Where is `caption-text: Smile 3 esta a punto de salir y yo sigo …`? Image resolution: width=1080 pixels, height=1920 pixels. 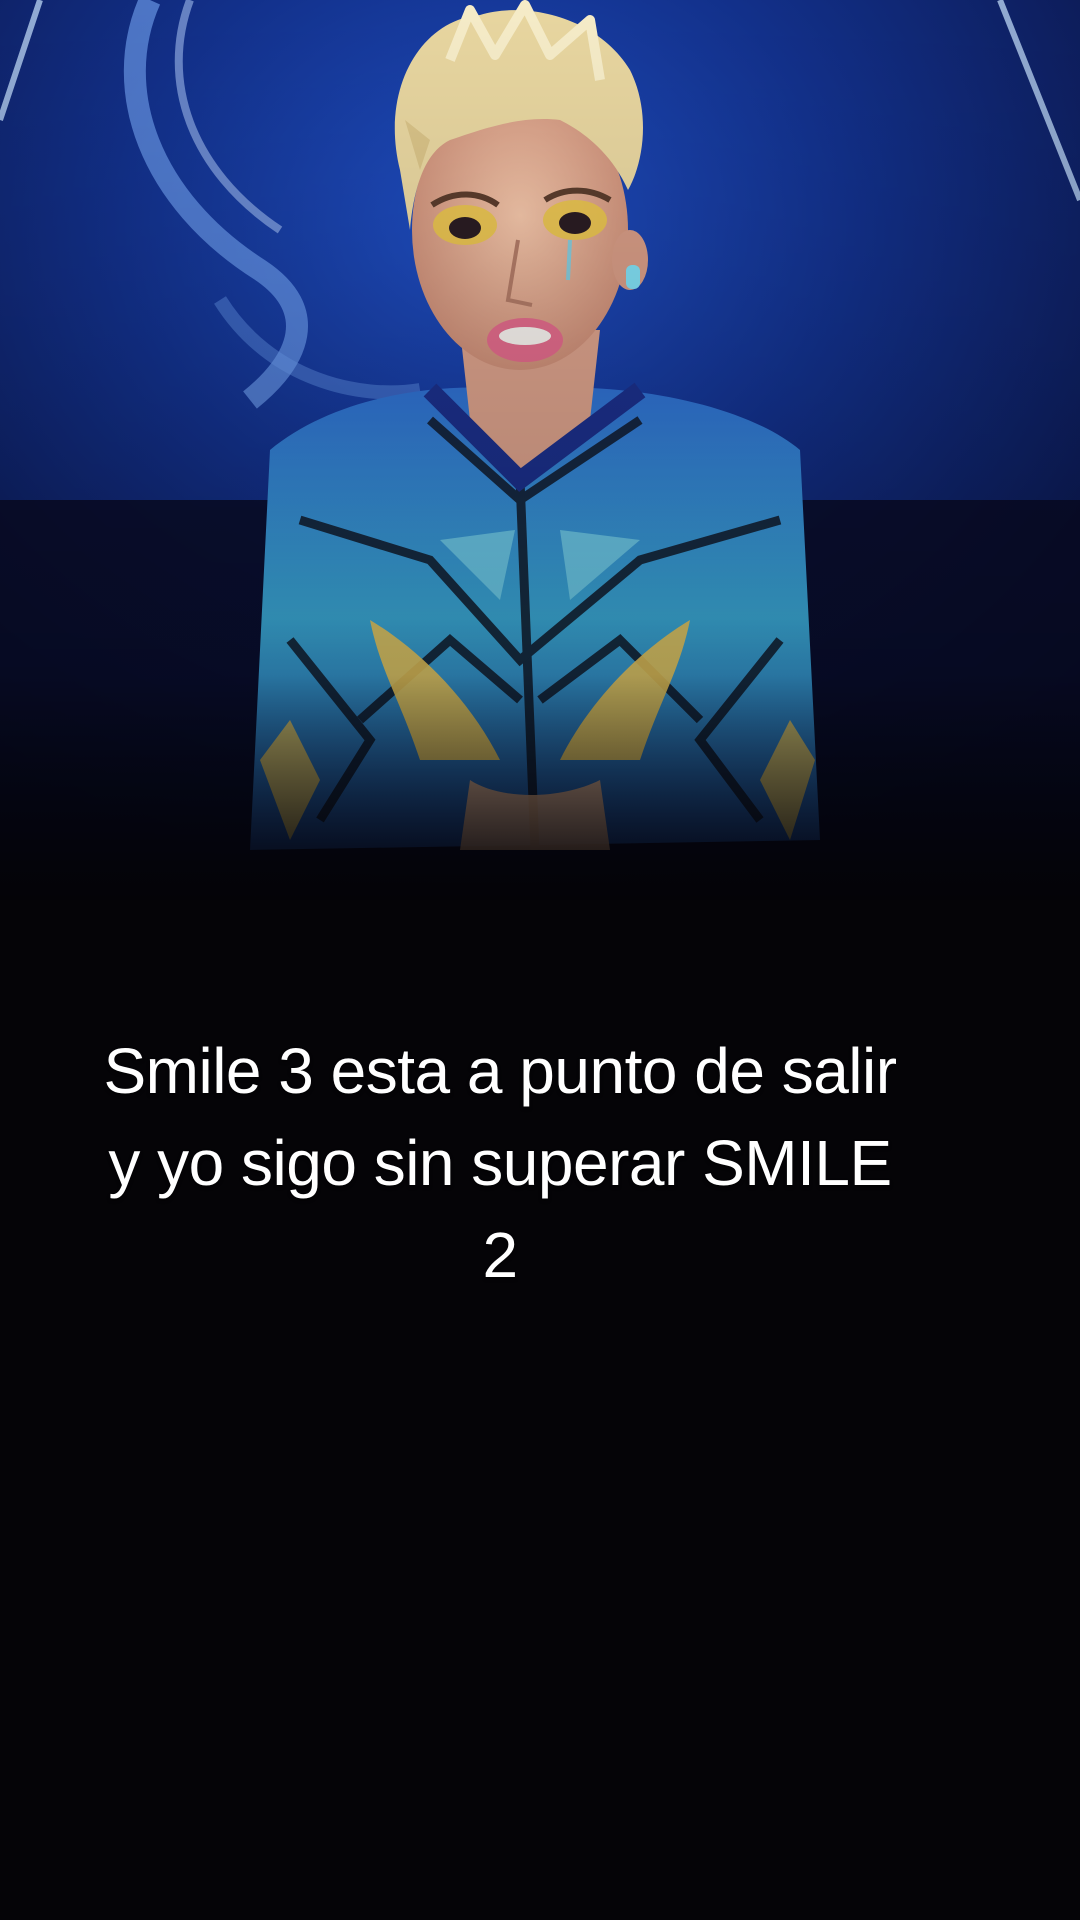
caption-text: Smile 3 esta a punto de salir y yo sigo … is located at coordinates (500, 1163).